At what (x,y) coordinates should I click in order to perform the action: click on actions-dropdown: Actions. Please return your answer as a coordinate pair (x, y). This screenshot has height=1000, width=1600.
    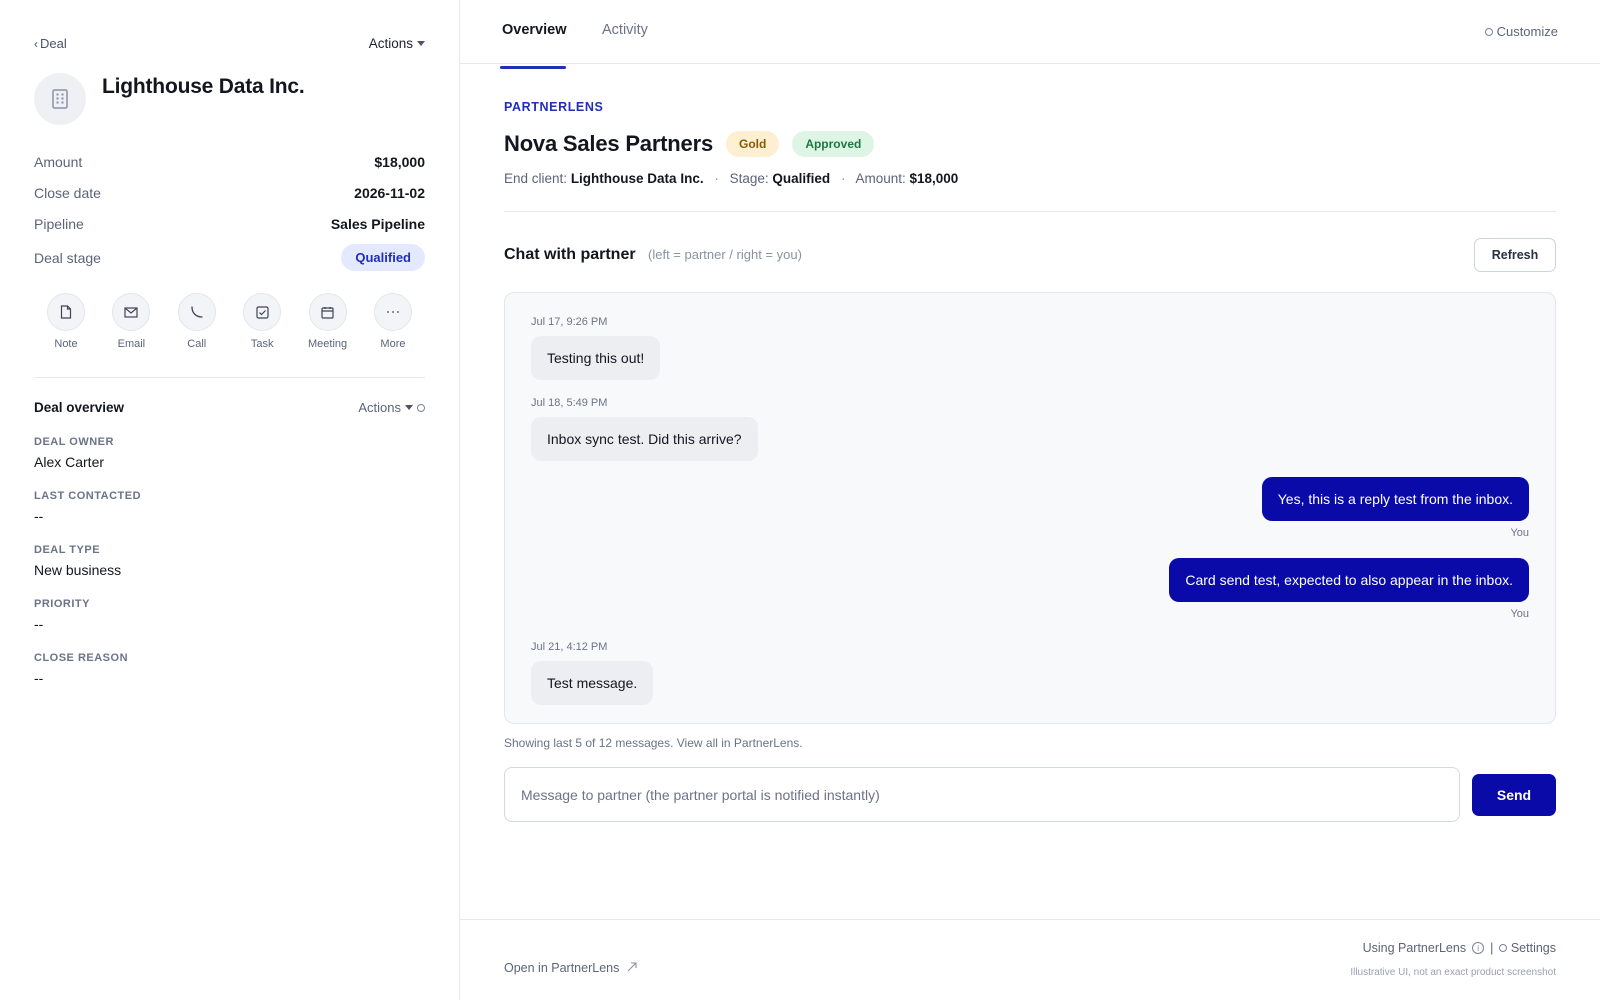
    Looking at the image, I should click on (397, 43).